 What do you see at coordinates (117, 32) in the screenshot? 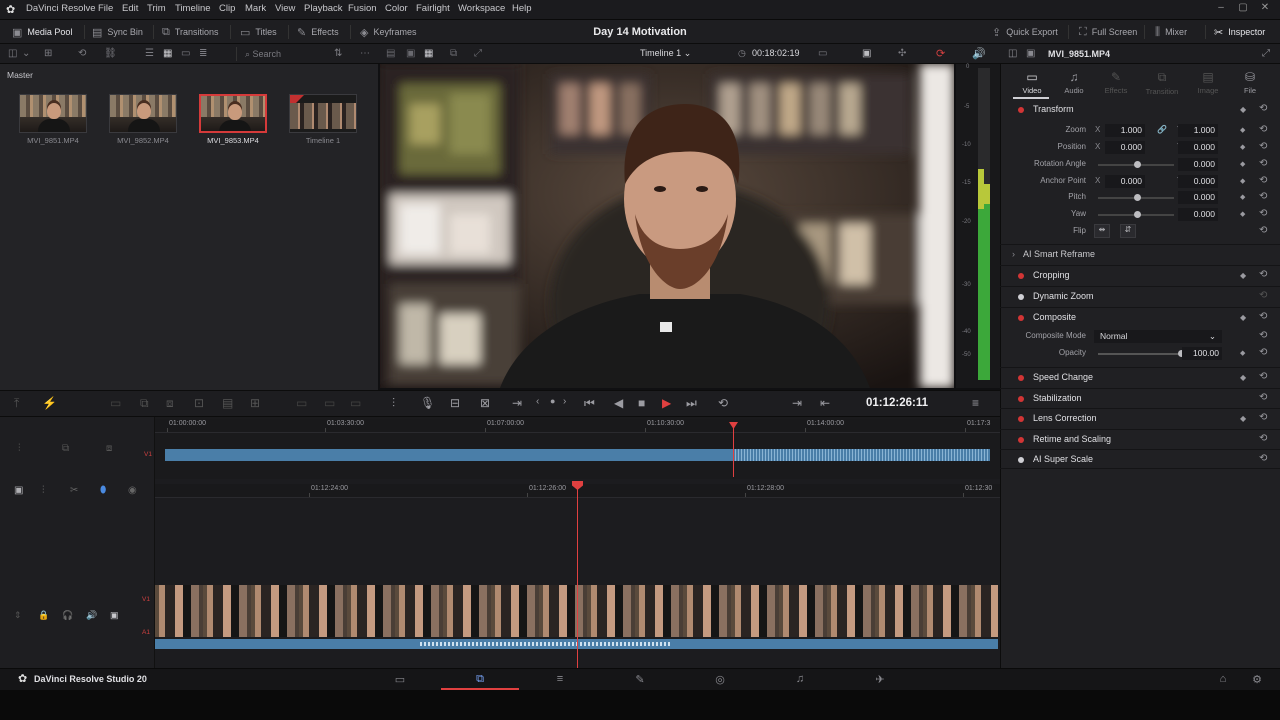
I see `sync-bin-button: ▤ Sync Bin` at bounding box center [117, 32].